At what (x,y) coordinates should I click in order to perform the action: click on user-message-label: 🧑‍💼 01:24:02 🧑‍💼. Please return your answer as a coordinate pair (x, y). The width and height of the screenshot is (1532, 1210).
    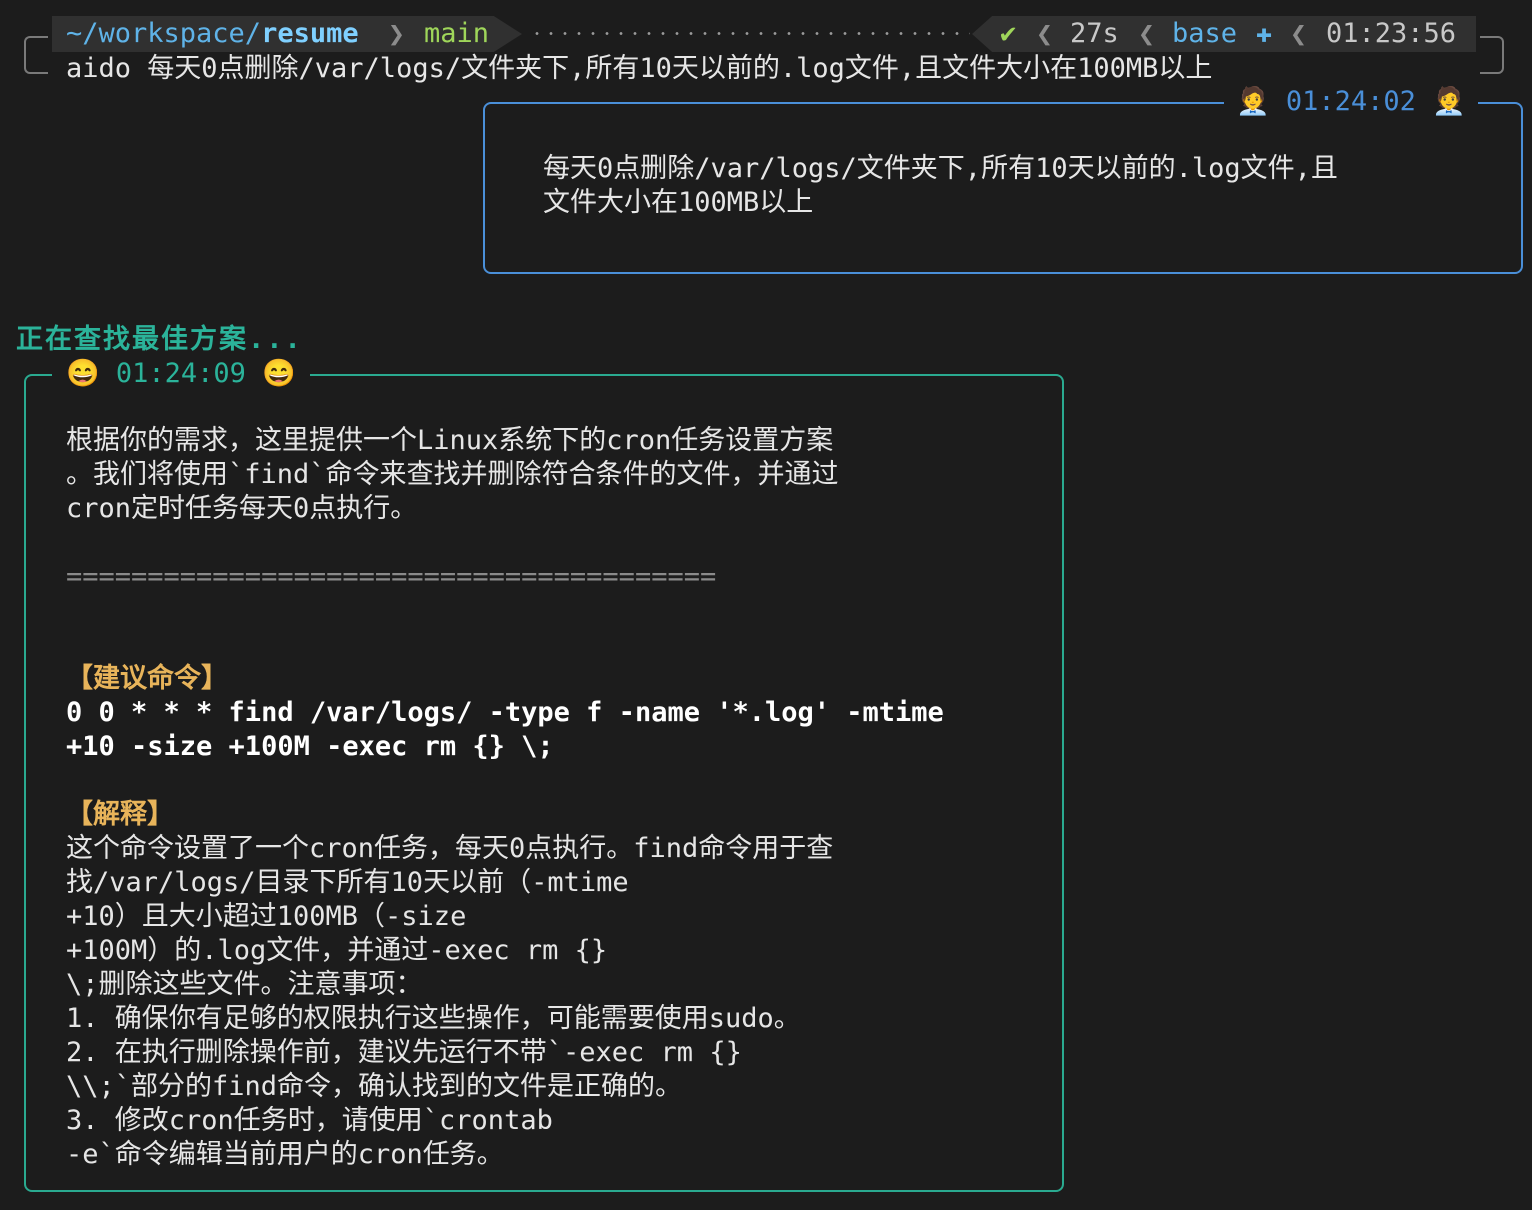
    Looking at the image, I should click on (1351, 102).